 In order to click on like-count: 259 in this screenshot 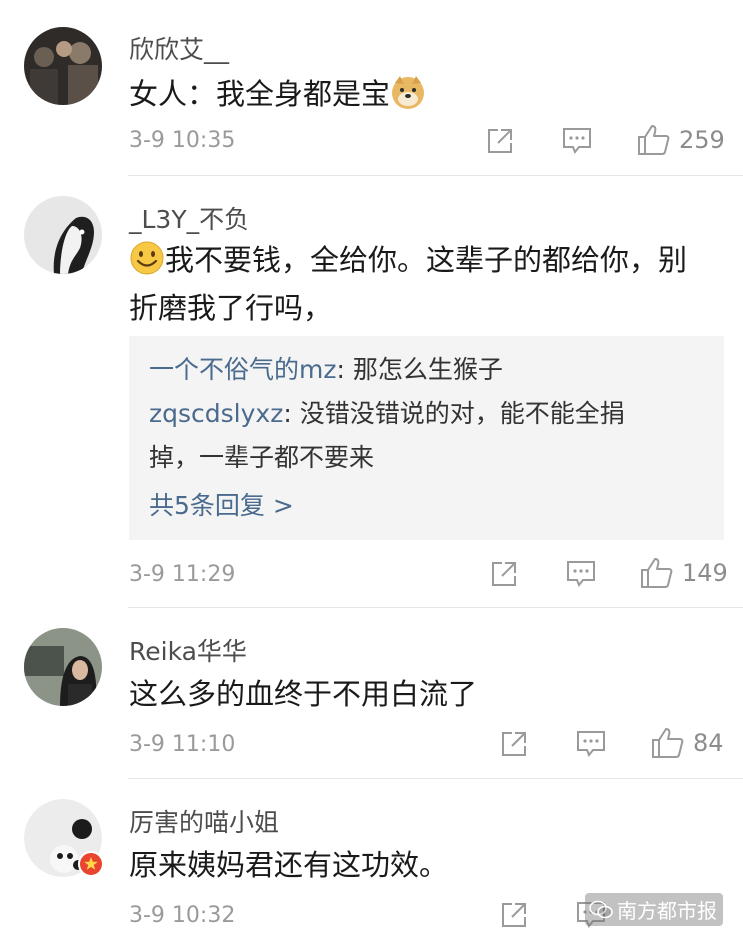, I will do `click(702, 140)`.